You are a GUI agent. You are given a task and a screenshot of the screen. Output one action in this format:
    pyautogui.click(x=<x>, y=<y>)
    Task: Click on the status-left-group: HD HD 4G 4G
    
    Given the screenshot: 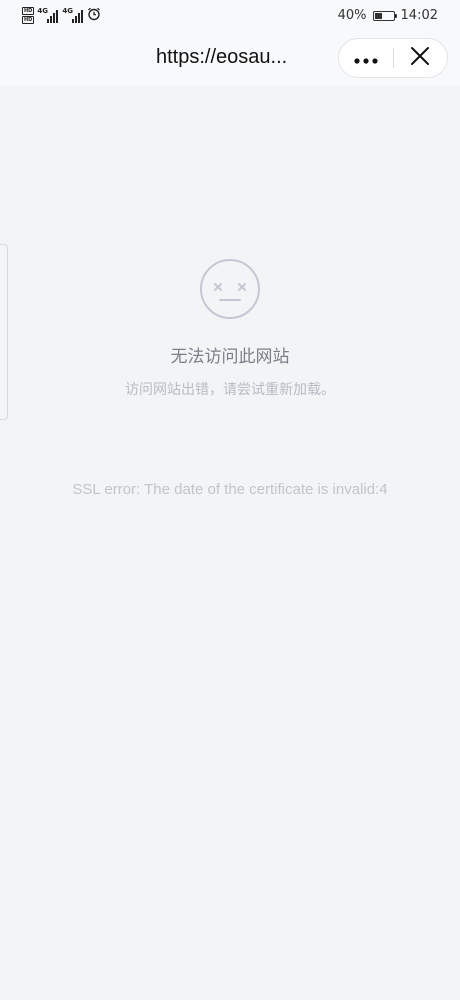 What is the action you would take?
    pyautogui.click(x=61, y=15)
    